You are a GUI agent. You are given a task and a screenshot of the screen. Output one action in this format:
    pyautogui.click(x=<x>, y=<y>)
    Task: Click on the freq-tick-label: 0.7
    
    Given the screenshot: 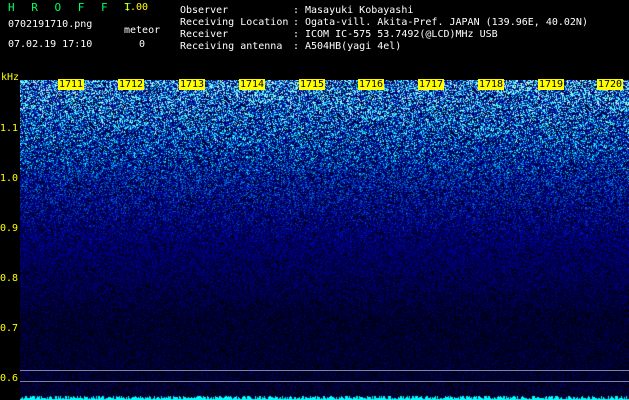 What is the action you would take?
    pyautogui.click(x=9, y=328)
    